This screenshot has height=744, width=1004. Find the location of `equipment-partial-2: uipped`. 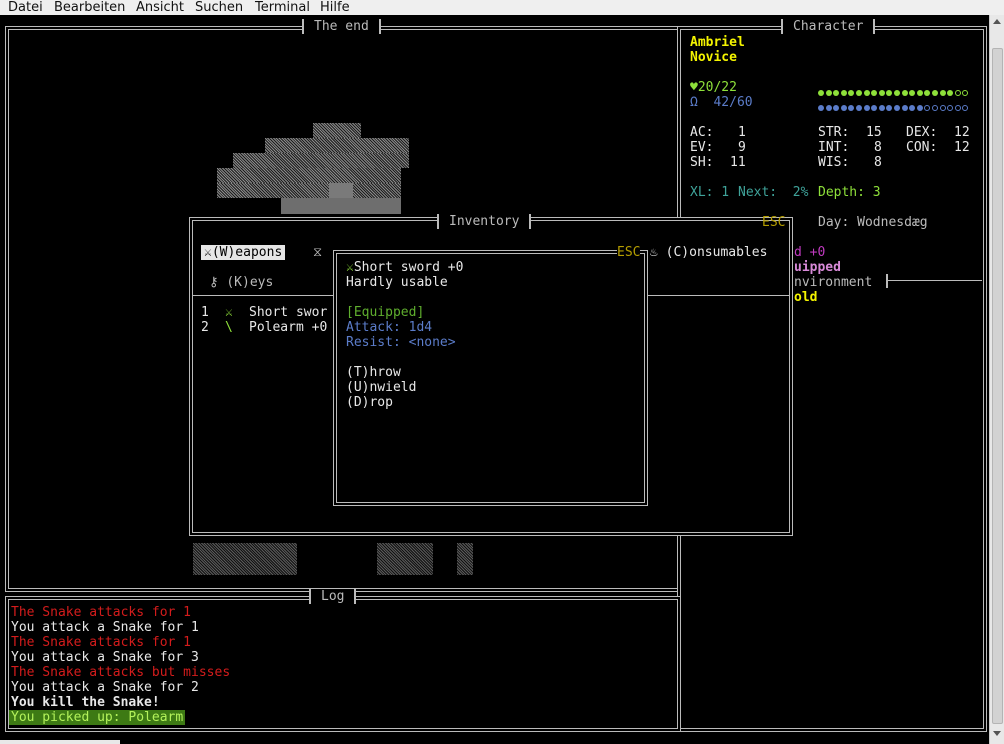

equipment-partial-2: uipped is located at coordinates (817, 267).